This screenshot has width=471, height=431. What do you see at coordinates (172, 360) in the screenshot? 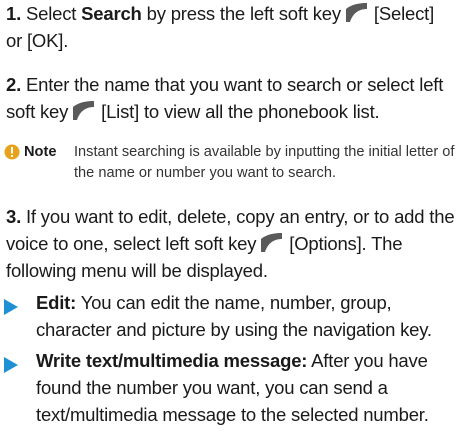
I see `bullet-title: Write text/multimedia message:` at bounding box center [172, 360].